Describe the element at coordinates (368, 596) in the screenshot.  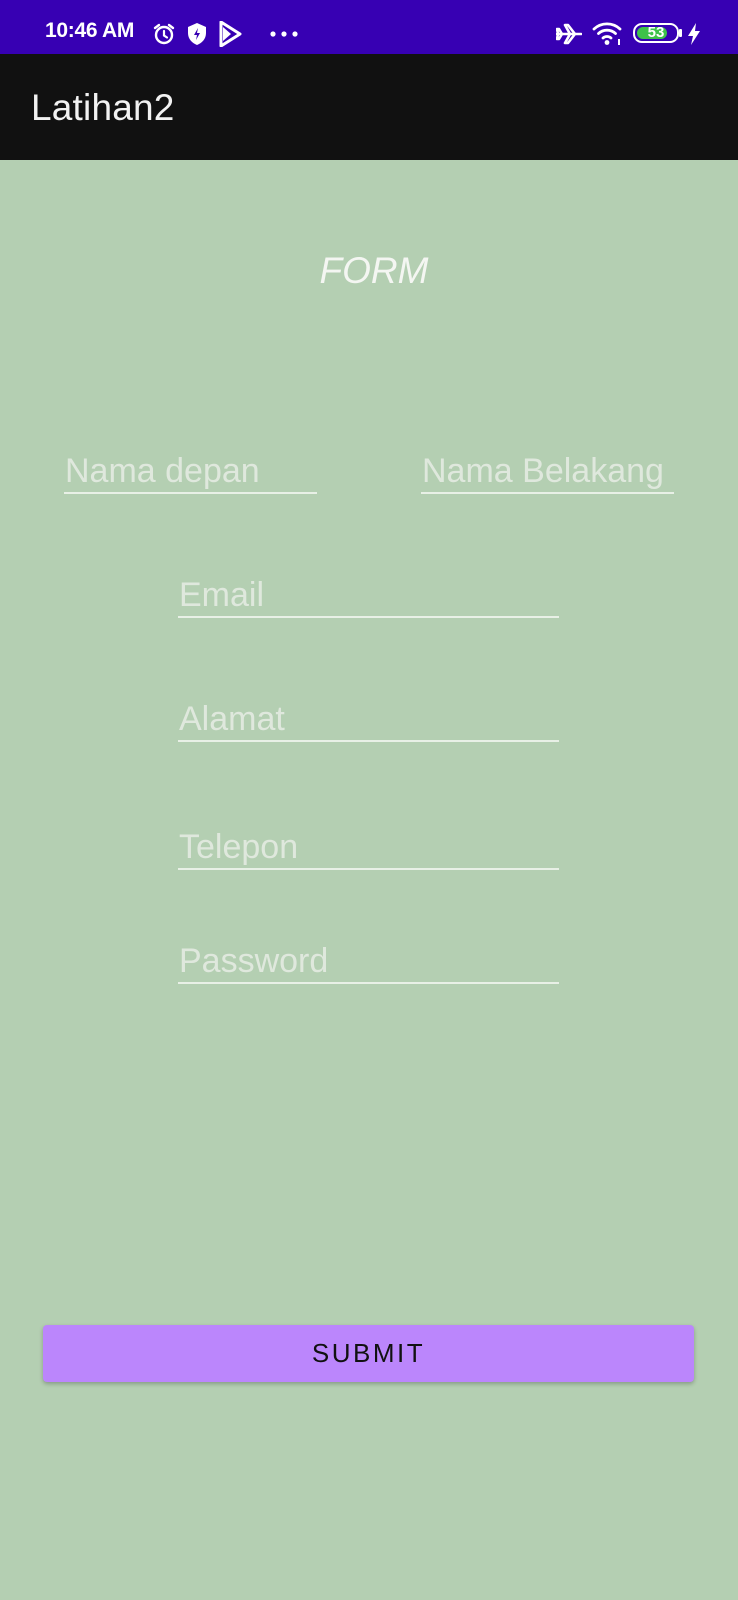
I see `email-field` at that location.